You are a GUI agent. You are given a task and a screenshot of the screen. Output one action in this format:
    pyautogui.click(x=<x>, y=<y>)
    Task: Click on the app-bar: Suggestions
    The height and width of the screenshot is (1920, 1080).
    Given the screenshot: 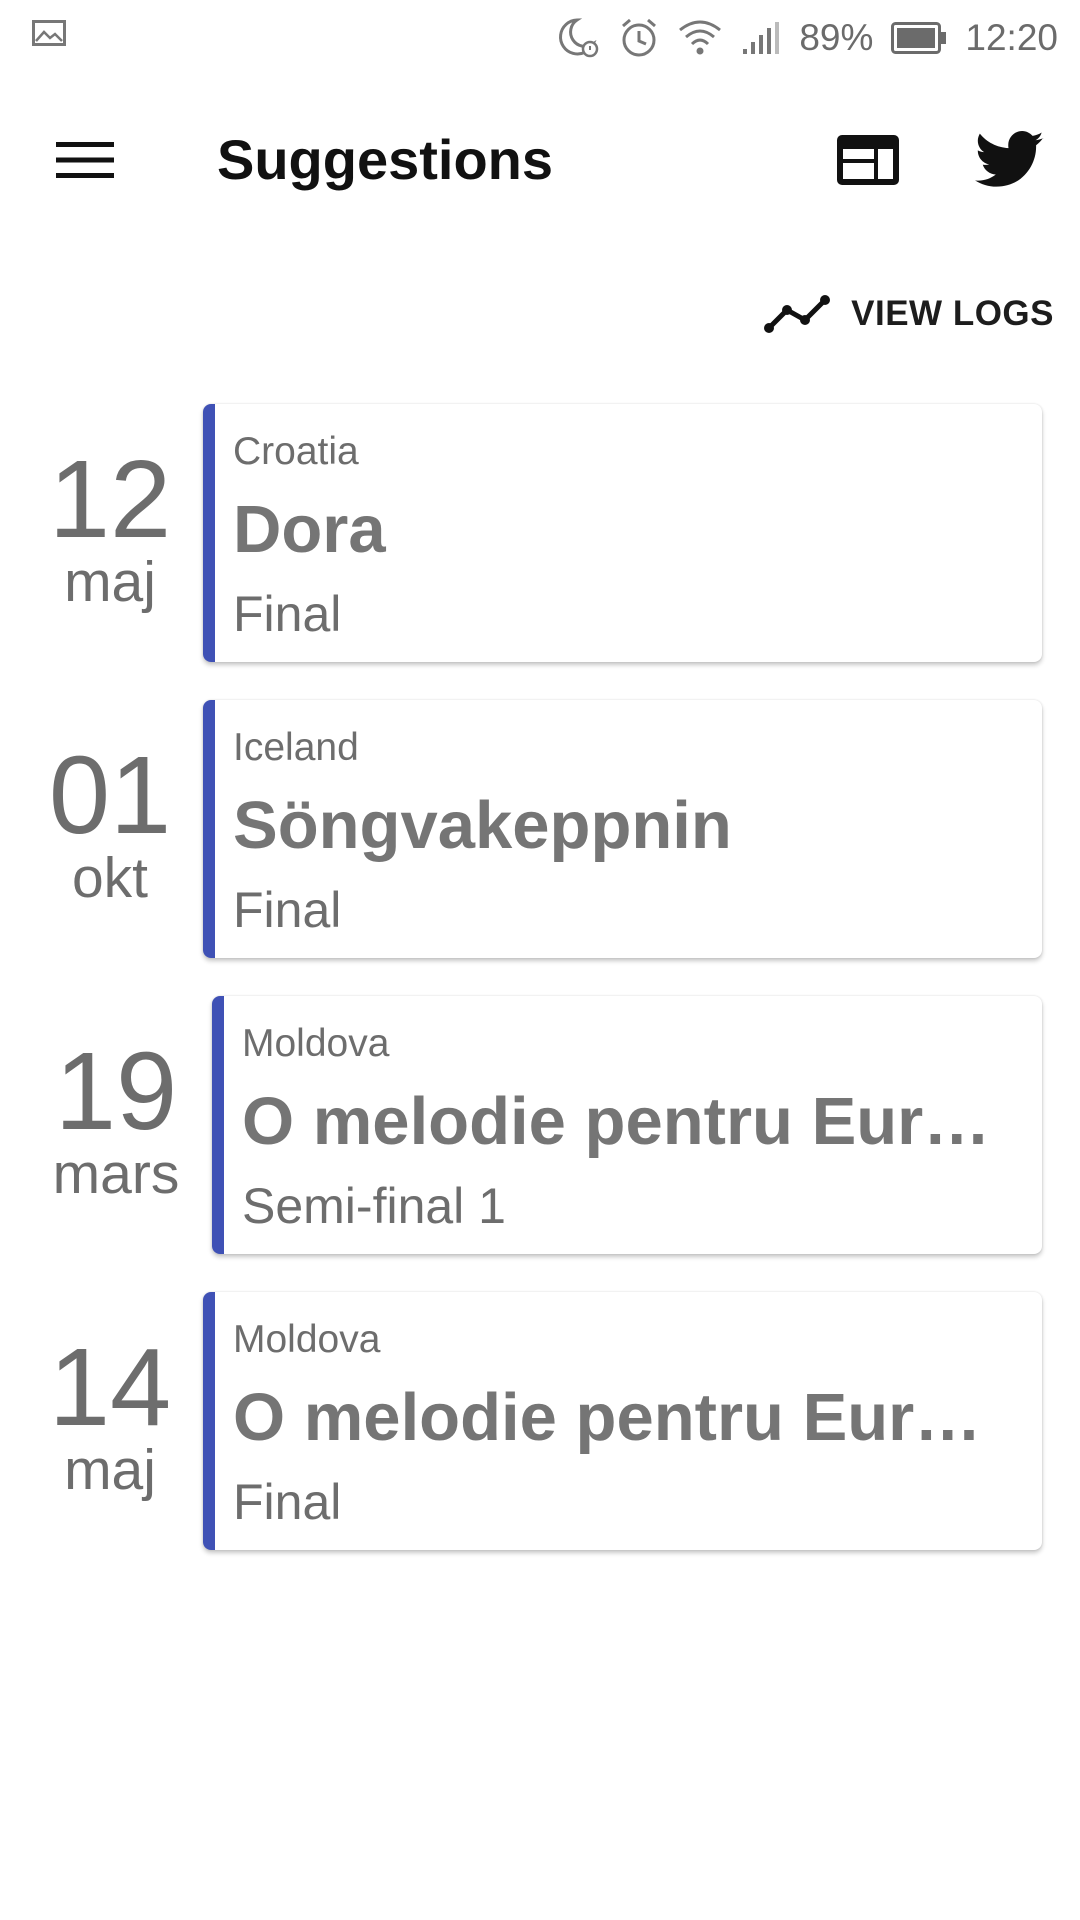 What is the action you would take?
    pyautogui.click(x=540, y=160)
    